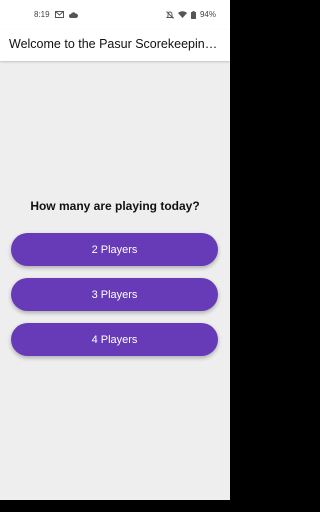 The width and height of the screenshot is (320, 512). I want to click on two-players-button: 2 Players, so click(114, 249).